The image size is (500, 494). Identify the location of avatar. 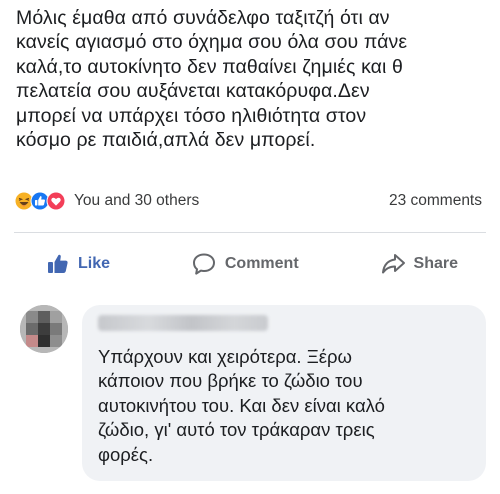
(44, 329).